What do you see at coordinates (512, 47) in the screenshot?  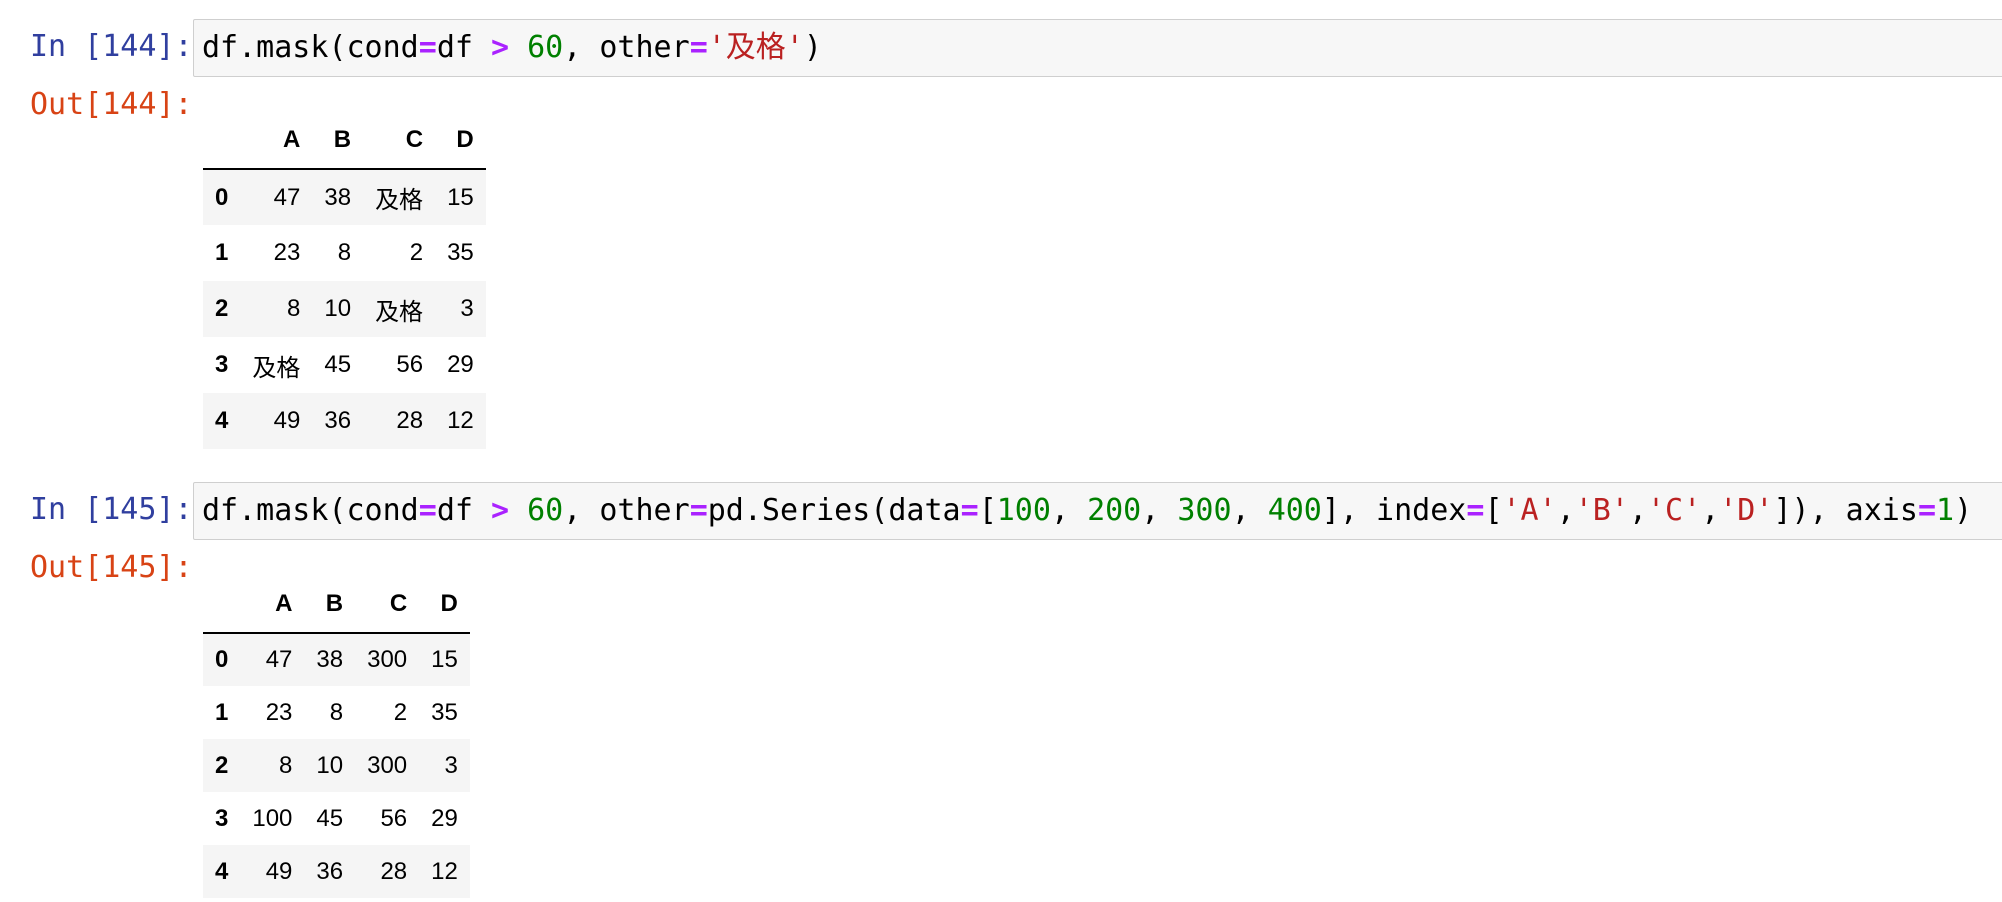 I see `code-text: df.mask(cond=df > 60, other='及格')` at bounding box center [512, 47].